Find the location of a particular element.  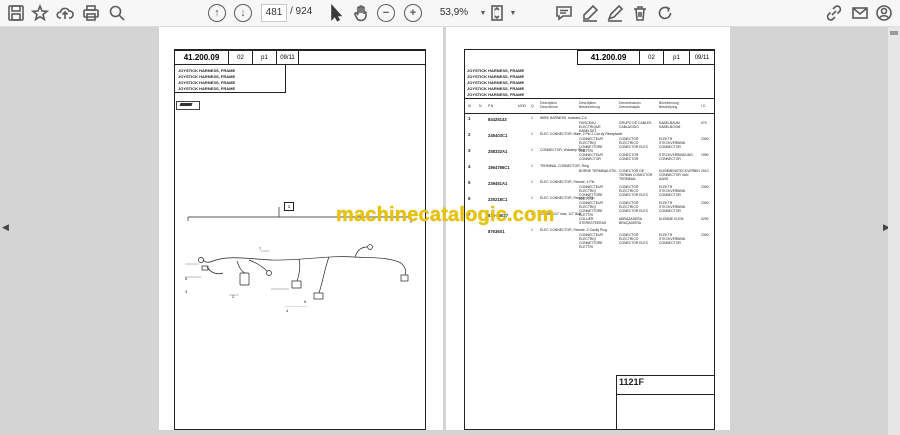

right-page-header: 41.200.09 02 p1 09/11 is located at coordinates (646, 57).